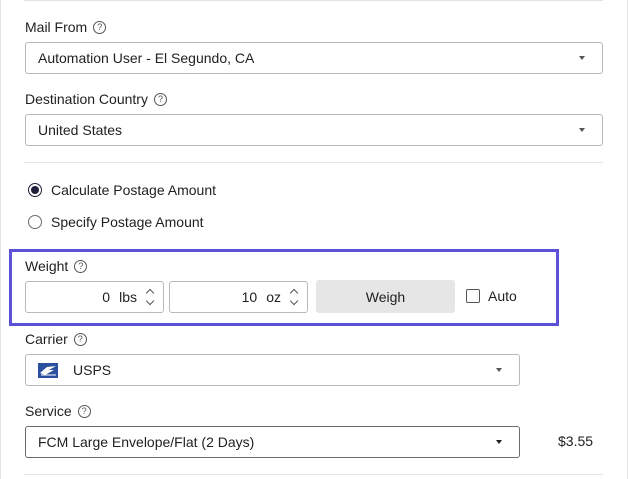  What do you see at coordinates (106, 297) in the screenshot?
I see `weight-lbs-value: 0` at bounding box center [106, 297].